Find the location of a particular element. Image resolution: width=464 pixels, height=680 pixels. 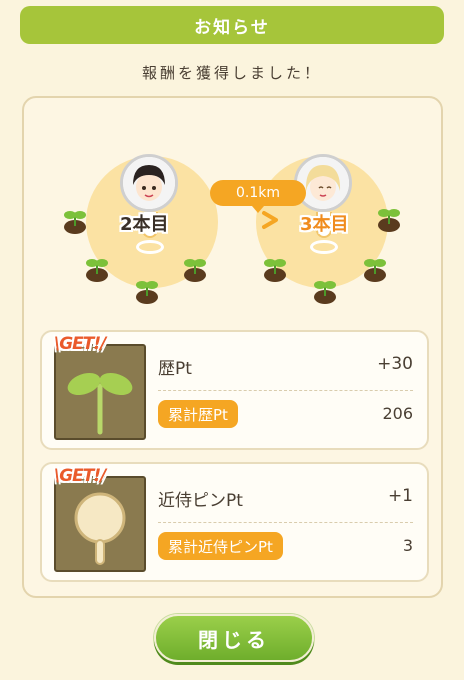

total-value: 206 is located at coordinates (397, 413).